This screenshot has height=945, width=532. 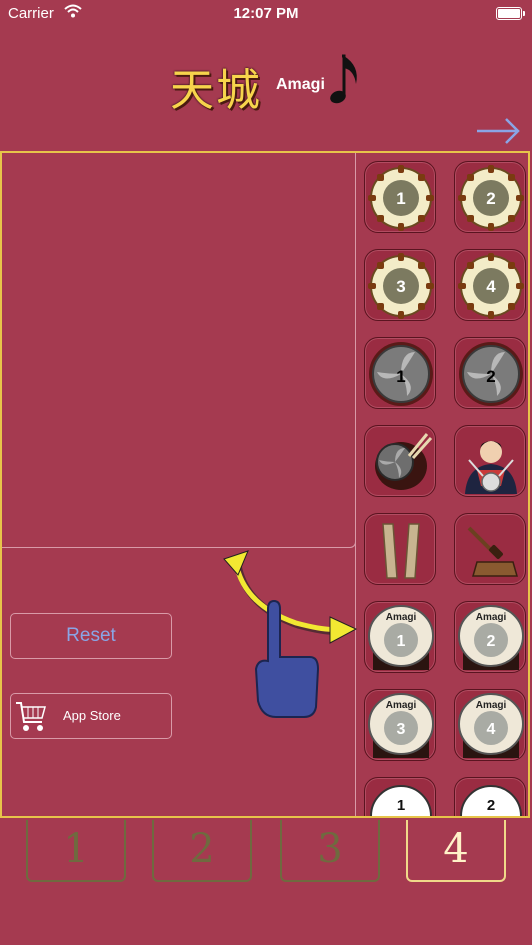 I want to click on instrument-white-drum-2: 2, so click(x=490, y=796).